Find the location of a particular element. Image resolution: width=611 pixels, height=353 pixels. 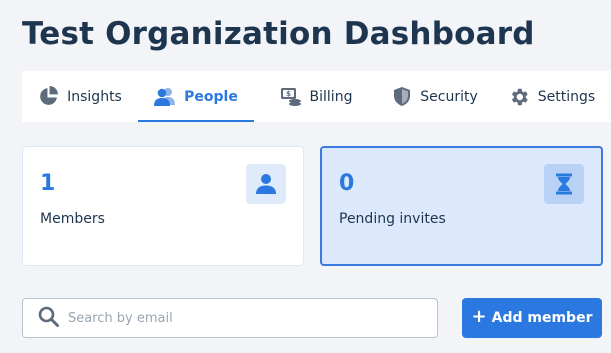

tab-label: People is located at coordinates (211, 96).